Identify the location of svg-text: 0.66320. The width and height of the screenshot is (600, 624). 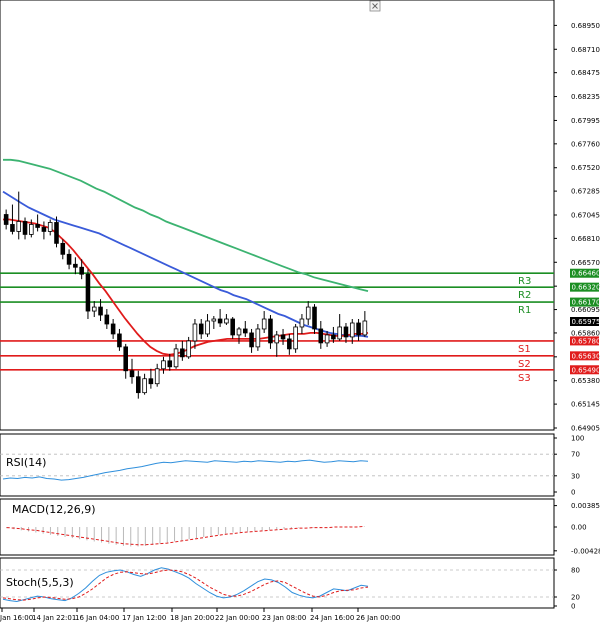
(586, 288).